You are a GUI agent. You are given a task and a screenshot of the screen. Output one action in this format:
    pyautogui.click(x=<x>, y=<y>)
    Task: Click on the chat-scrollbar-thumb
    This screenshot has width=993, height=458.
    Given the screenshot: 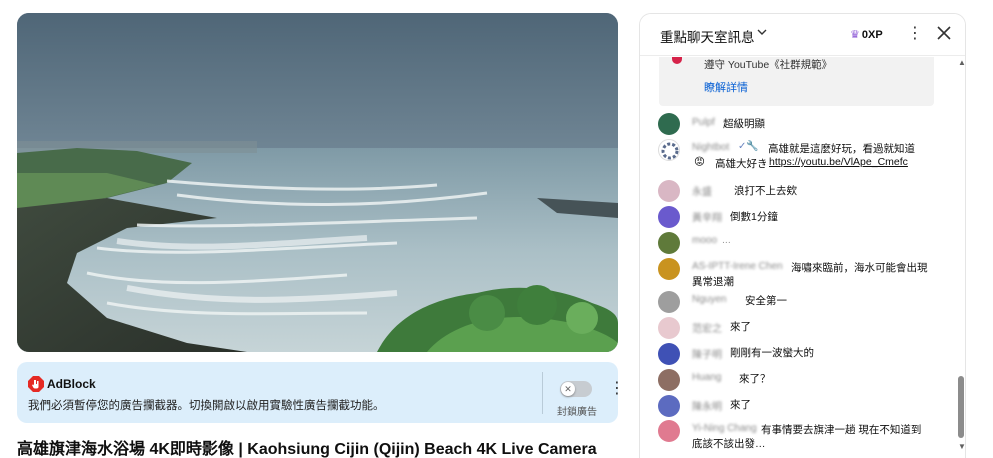 What is the action you would take?
    pyautogui.click(x=961, y=407)
    